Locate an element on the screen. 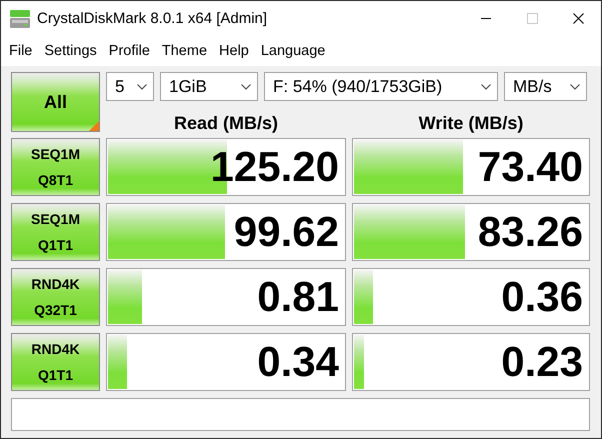  test-button: RND4K Q1T1 is located at coordinates (55, 362).